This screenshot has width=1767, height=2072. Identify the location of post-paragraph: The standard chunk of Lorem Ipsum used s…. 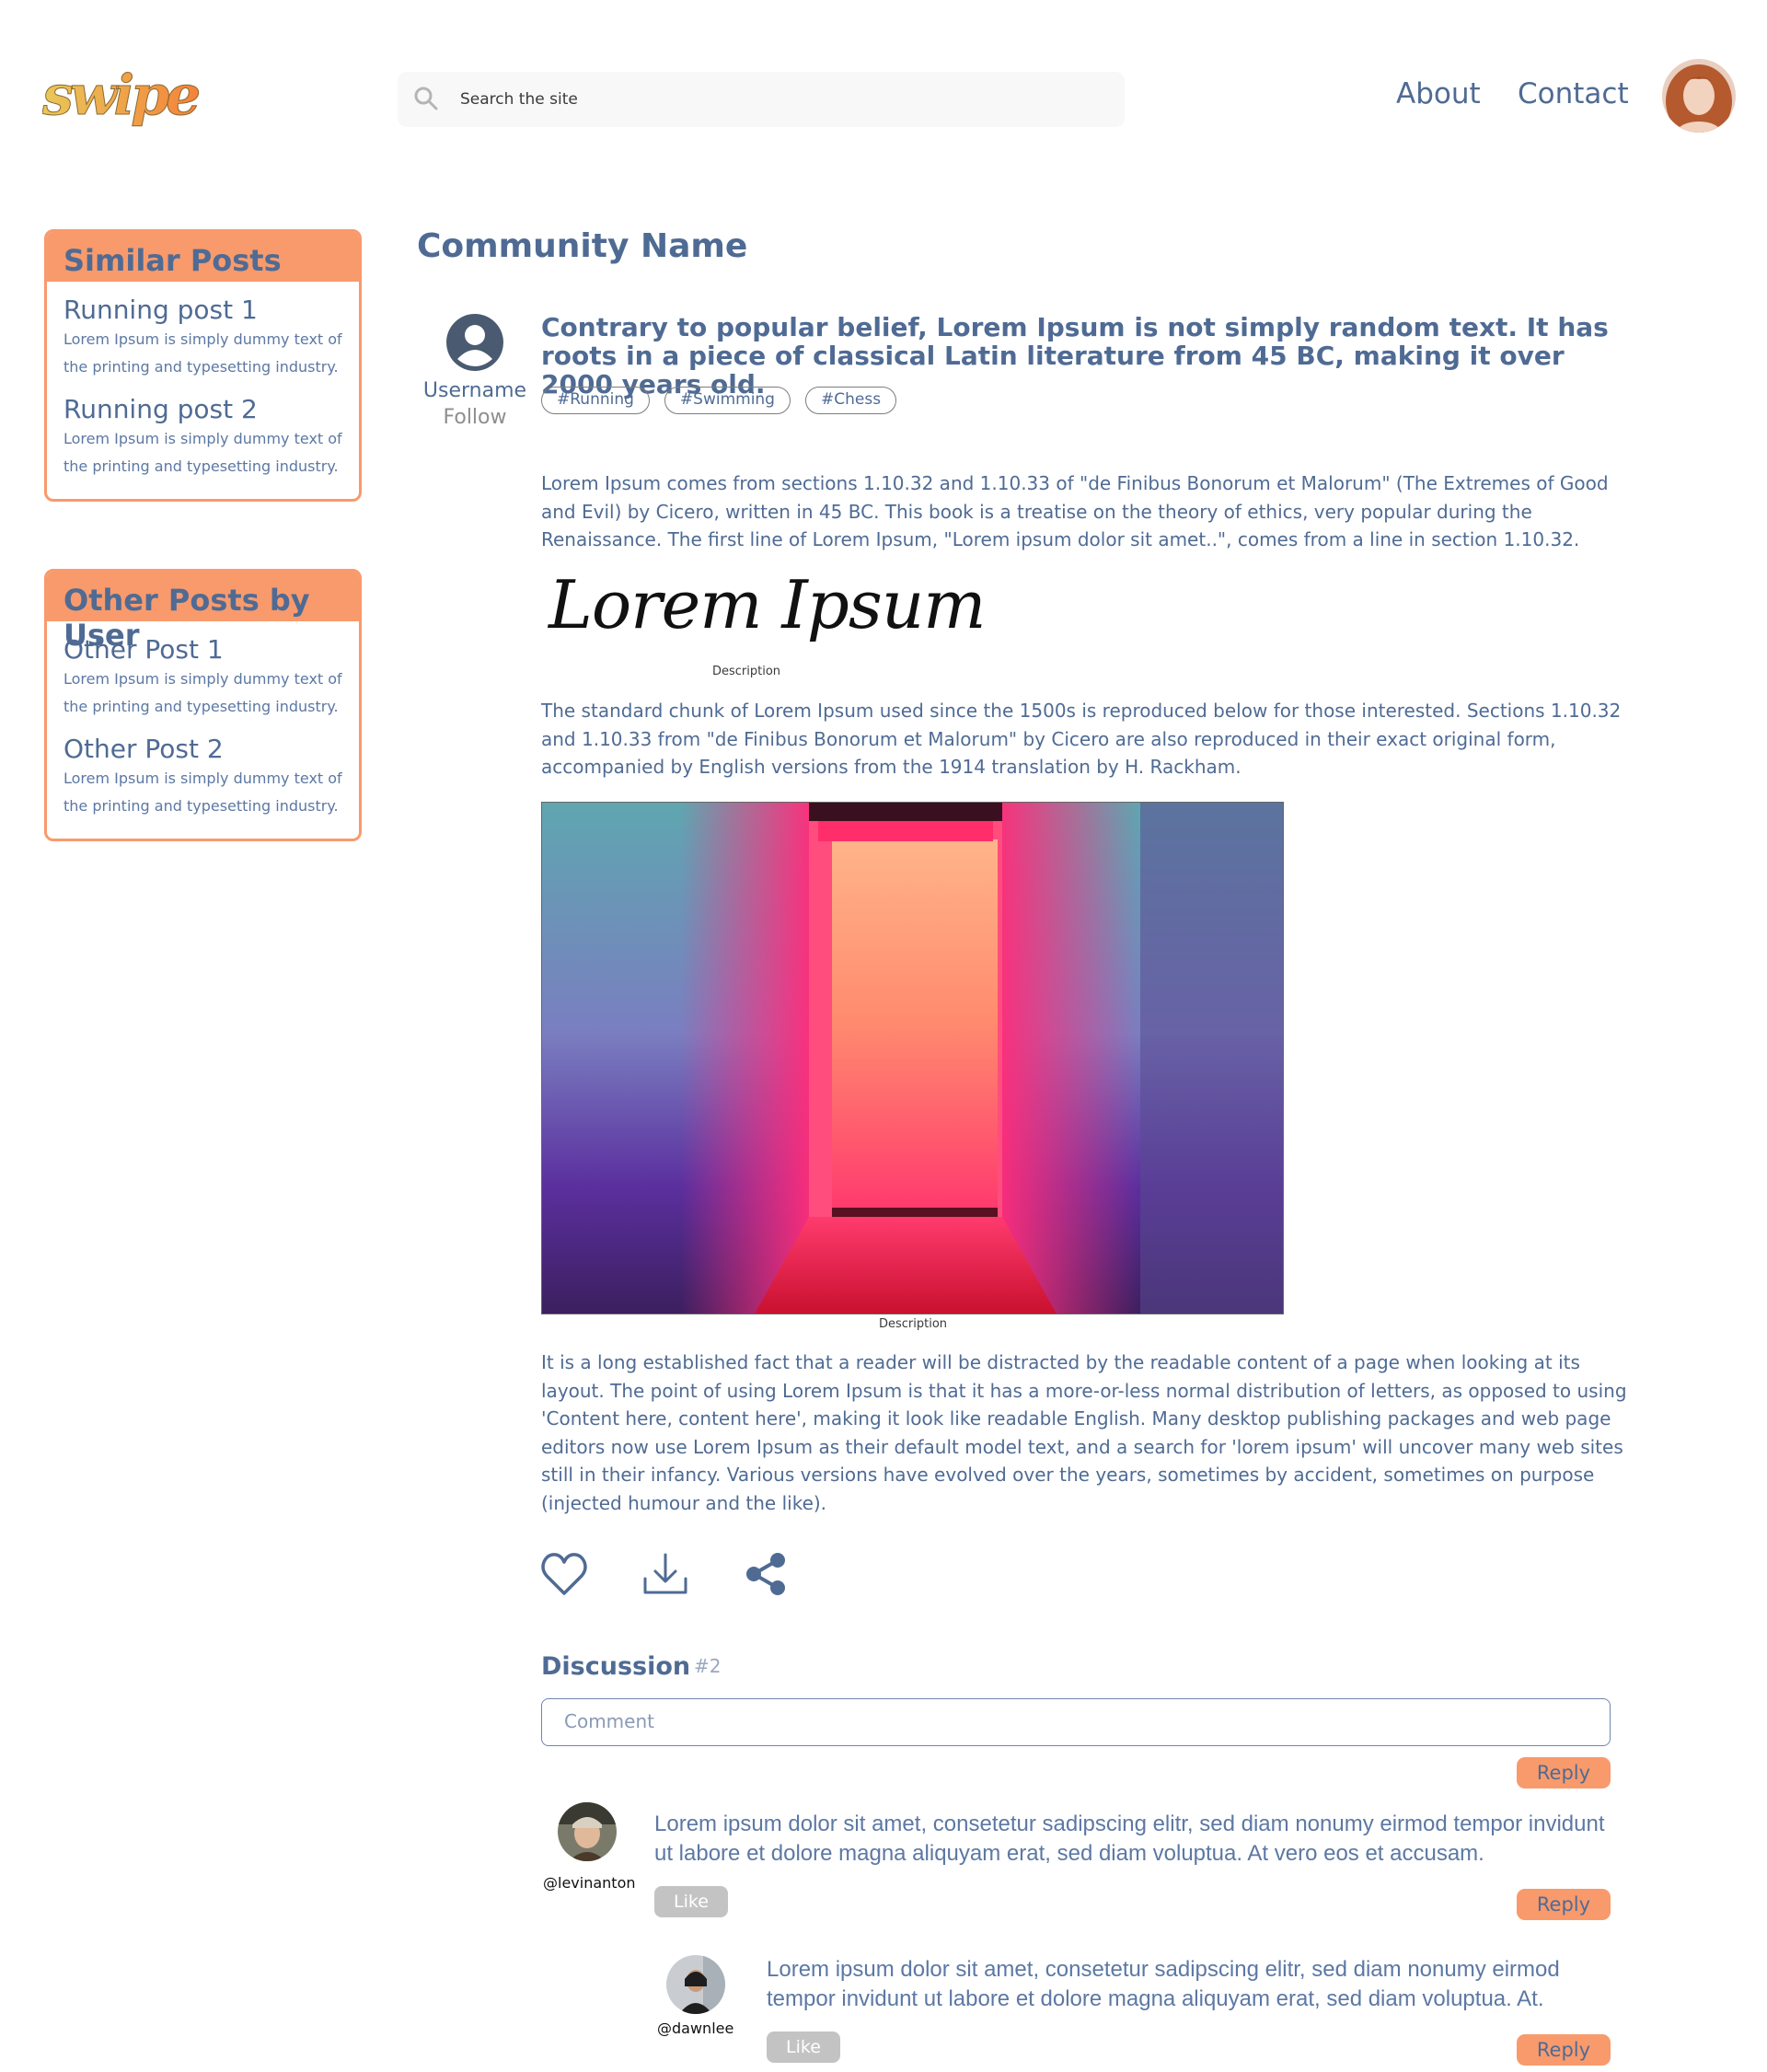
(1081, 739).